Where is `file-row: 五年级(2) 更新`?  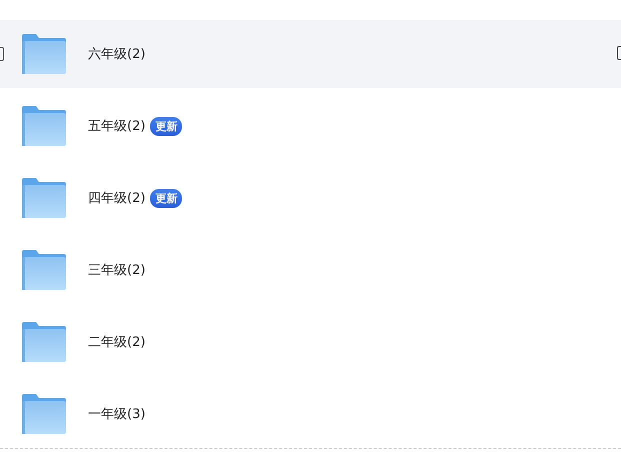 file-row: 五年级(2) 更新 is located at coordinates (310, 126).